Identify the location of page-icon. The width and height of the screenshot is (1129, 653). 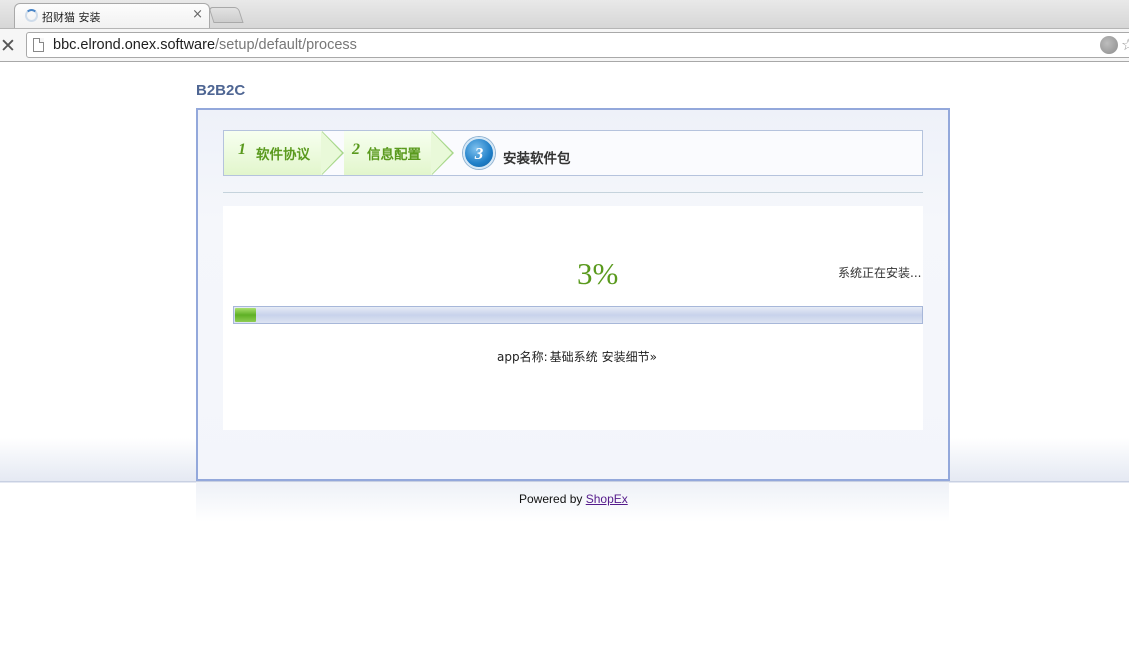
(38, 45).